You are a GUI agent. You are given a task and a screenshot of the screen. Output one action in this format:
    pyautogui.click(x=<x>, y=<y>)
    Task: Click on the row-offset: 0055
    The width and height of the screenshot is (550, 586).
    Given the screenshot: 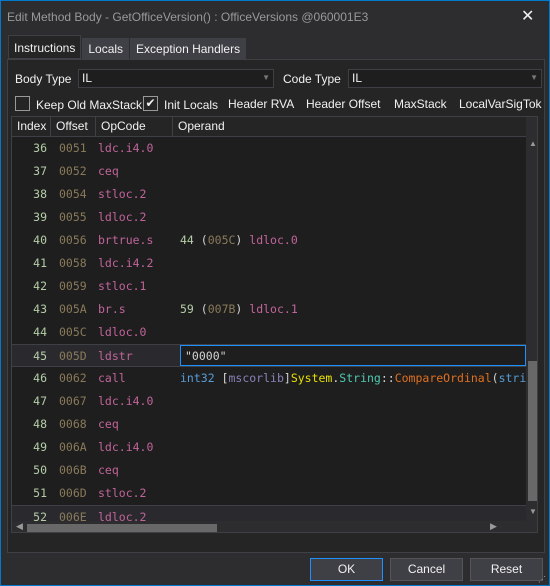 What is the action you would take?
    pyautogui.click(x=73, y=217)
    